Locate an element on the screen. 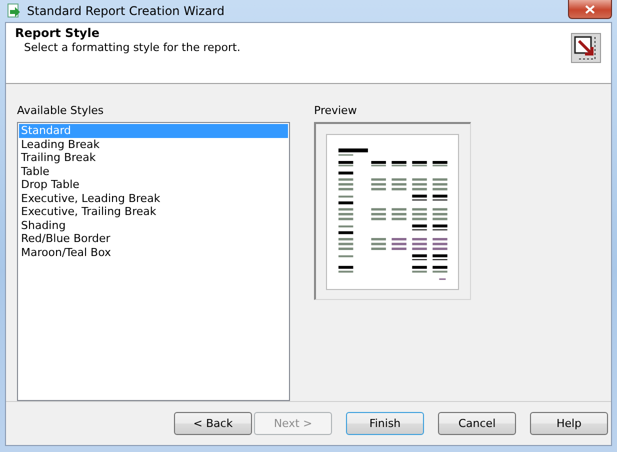  close-icon is located at coordinates (590, 9).